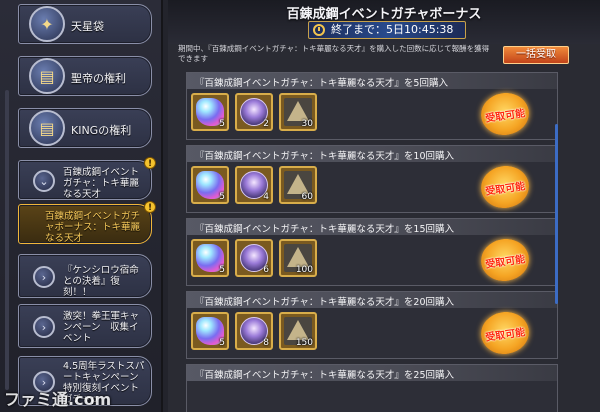  Describe the element at coordinates (321, 83) in the screenshot. I see `row-title: 『百錬成鋼イベントガチャ：トキ華麗なる天才』を5回購入` at that location.